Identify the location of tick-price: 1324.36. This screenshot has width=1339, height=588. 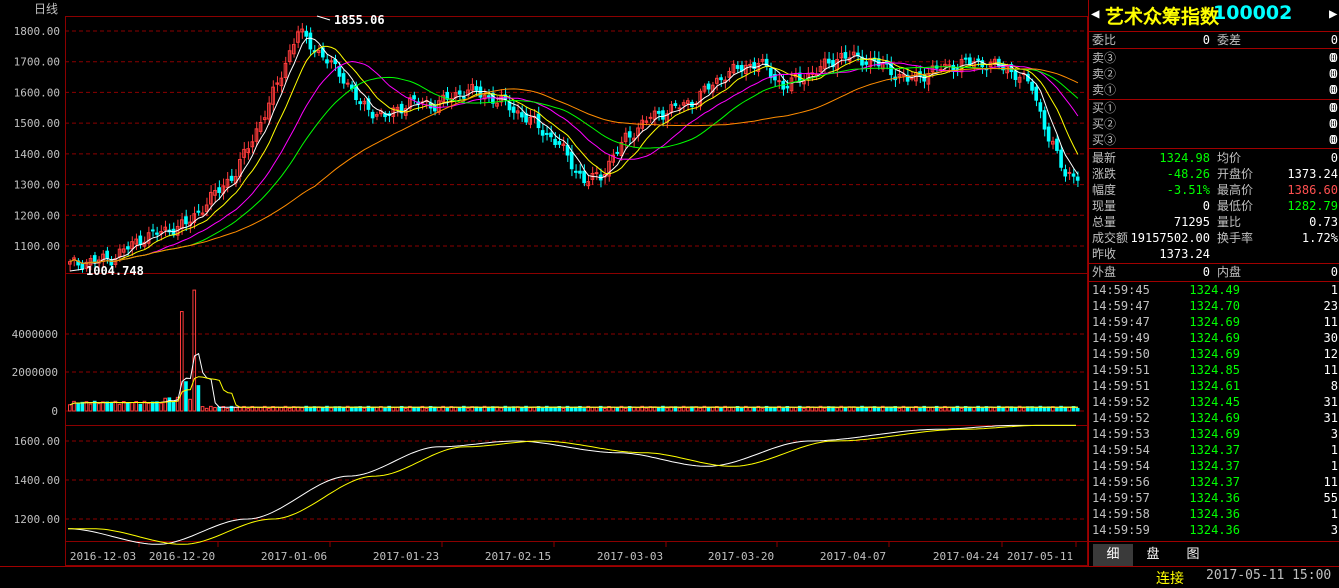
(1214, 530).